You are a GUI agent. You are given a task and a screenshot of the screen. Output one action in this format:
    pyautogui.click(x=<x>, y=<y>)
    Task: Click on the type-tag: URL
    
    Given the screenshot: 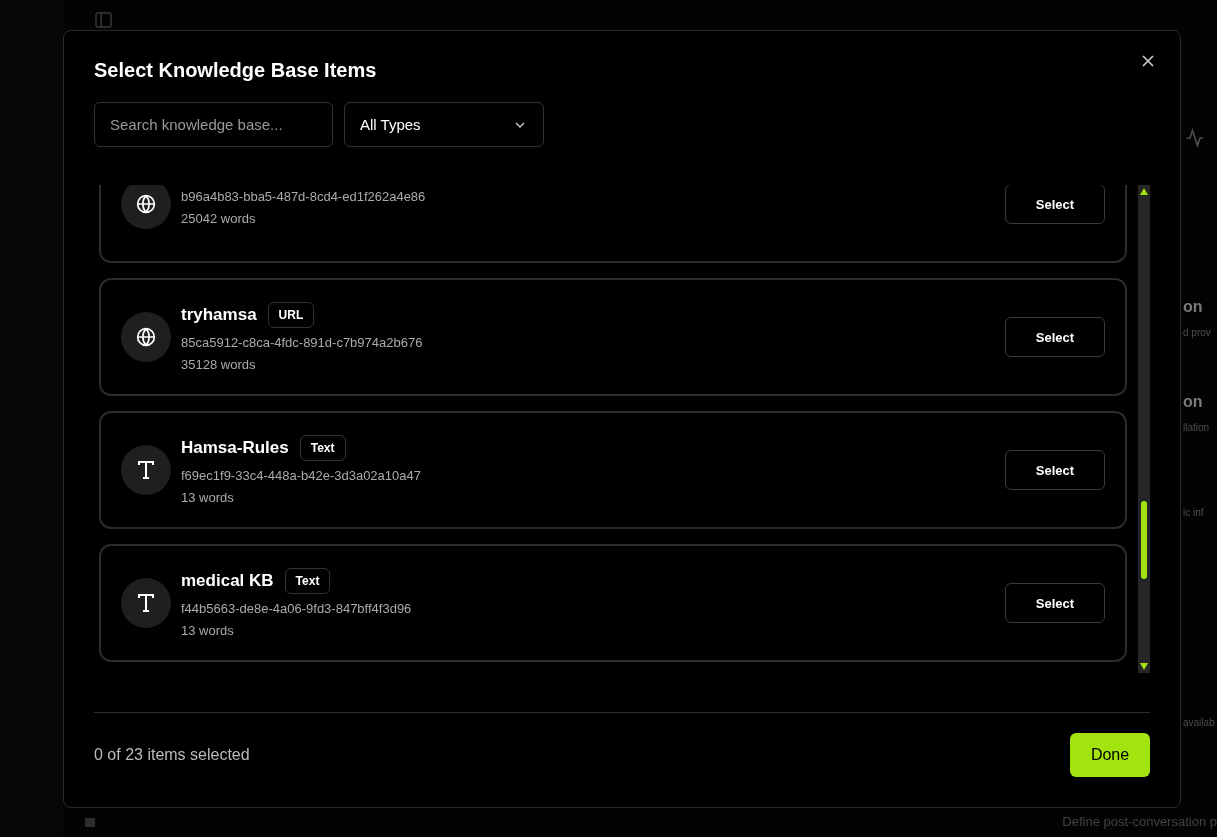 What is the action you would take?
    pyautogui.click(x=291, y=315)
    